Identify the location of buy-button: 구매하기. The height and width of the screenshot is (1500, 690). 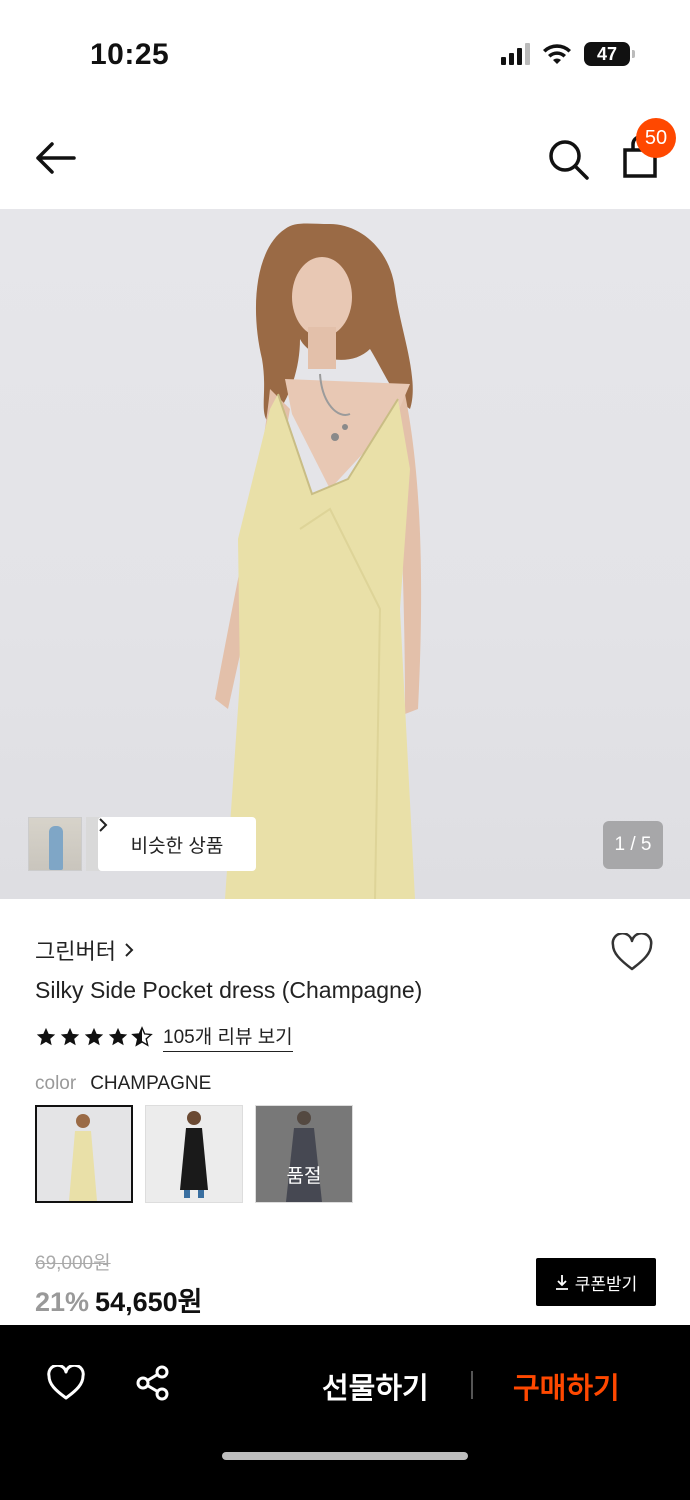
(566, 1386).